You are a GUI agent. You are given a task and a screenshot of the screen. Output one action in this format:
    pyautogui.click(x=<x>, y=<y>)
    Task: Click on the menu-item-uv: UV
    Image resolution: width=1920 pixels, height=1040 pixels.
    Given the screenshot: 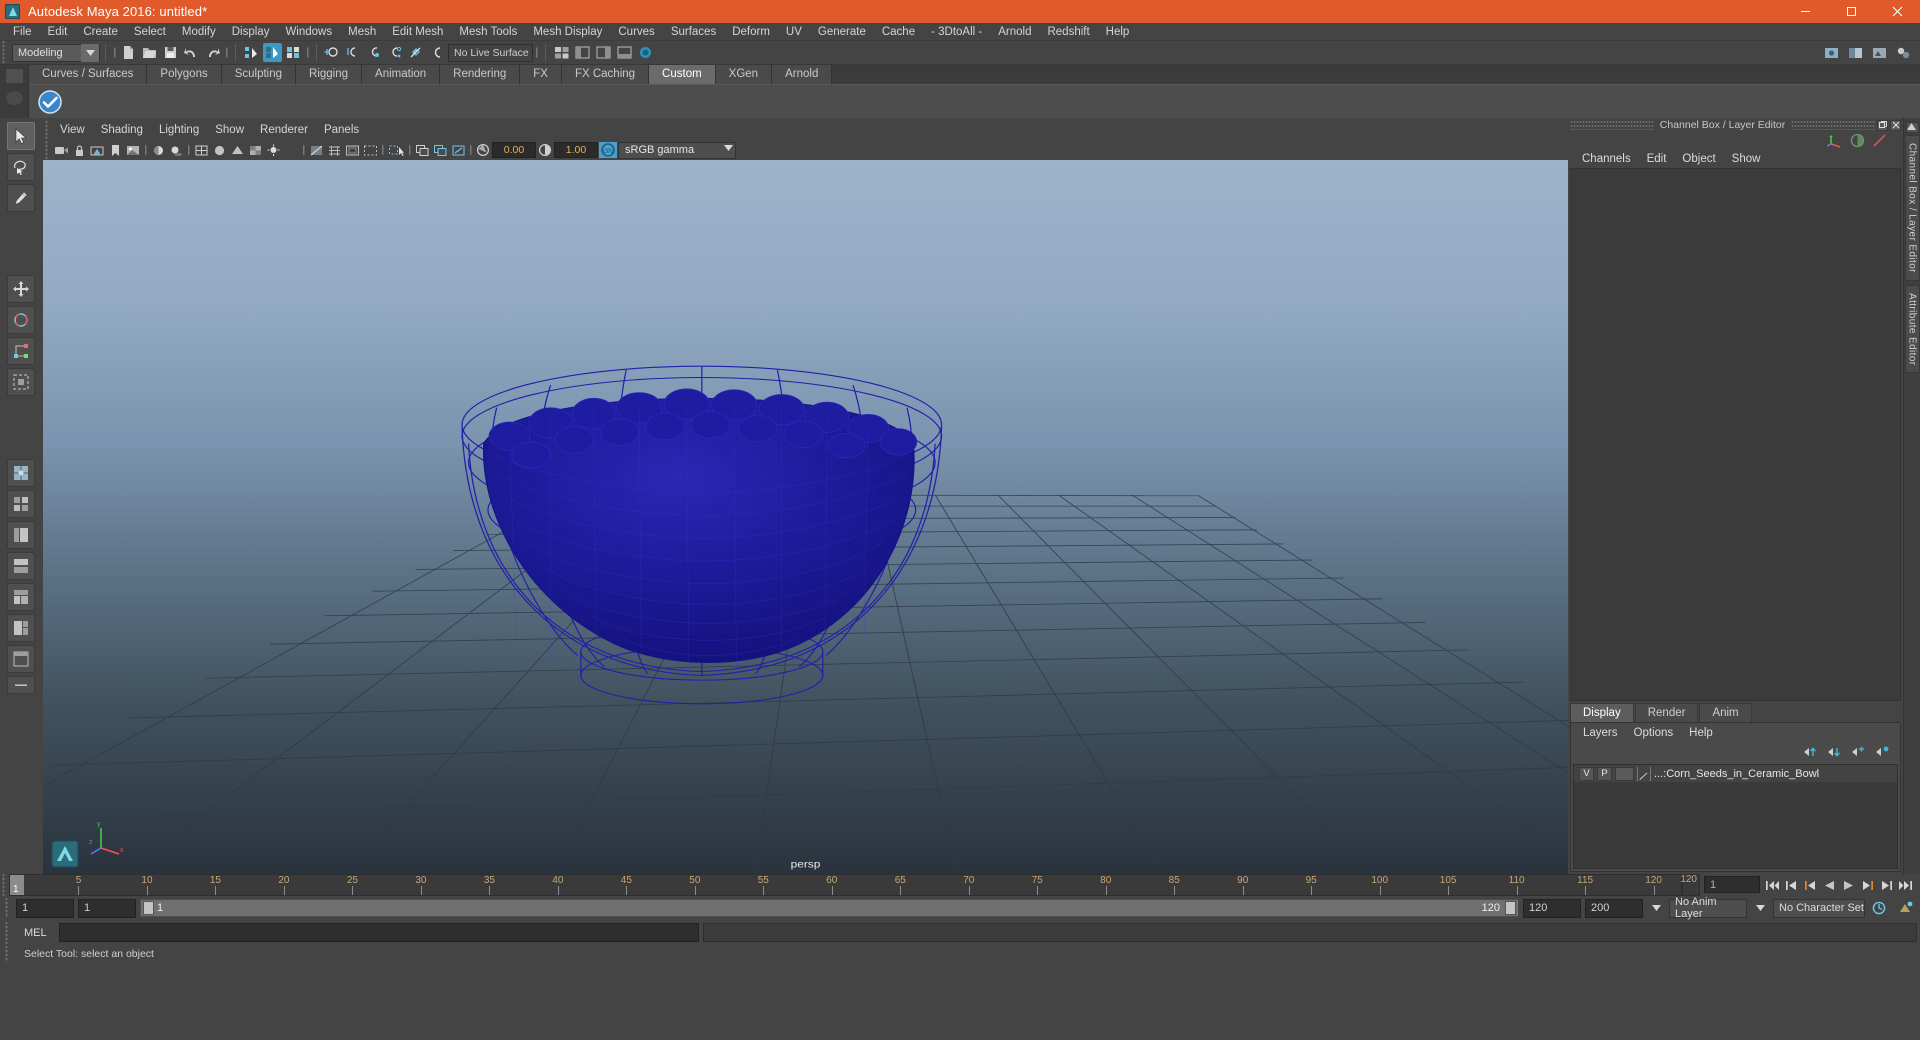 What is the action you would take?
    pyautogui.click(x=794, y=32)
    